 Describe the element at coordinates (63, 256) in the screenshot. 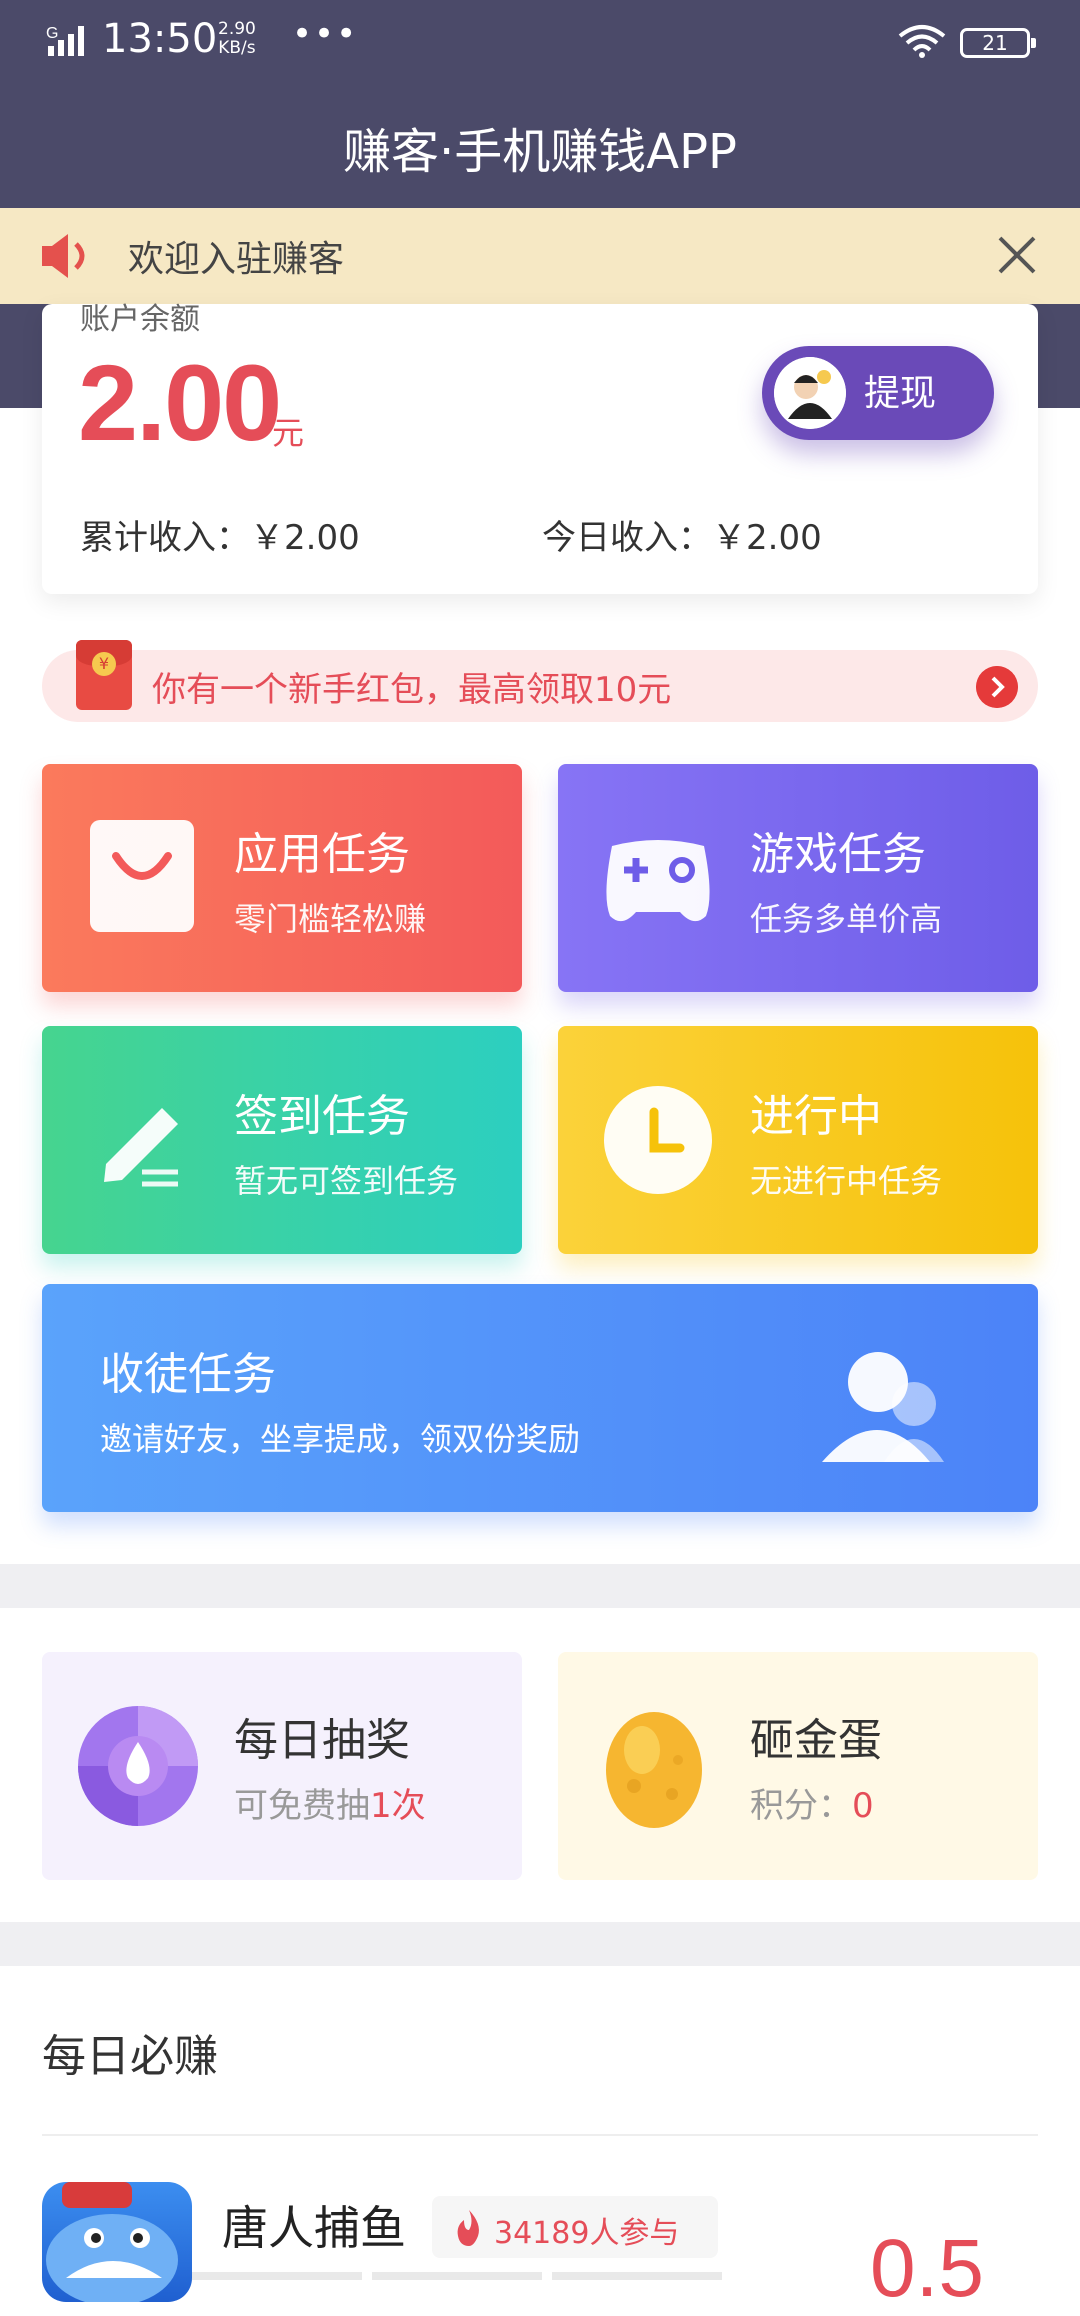

I see `speaker-icon` at that location.